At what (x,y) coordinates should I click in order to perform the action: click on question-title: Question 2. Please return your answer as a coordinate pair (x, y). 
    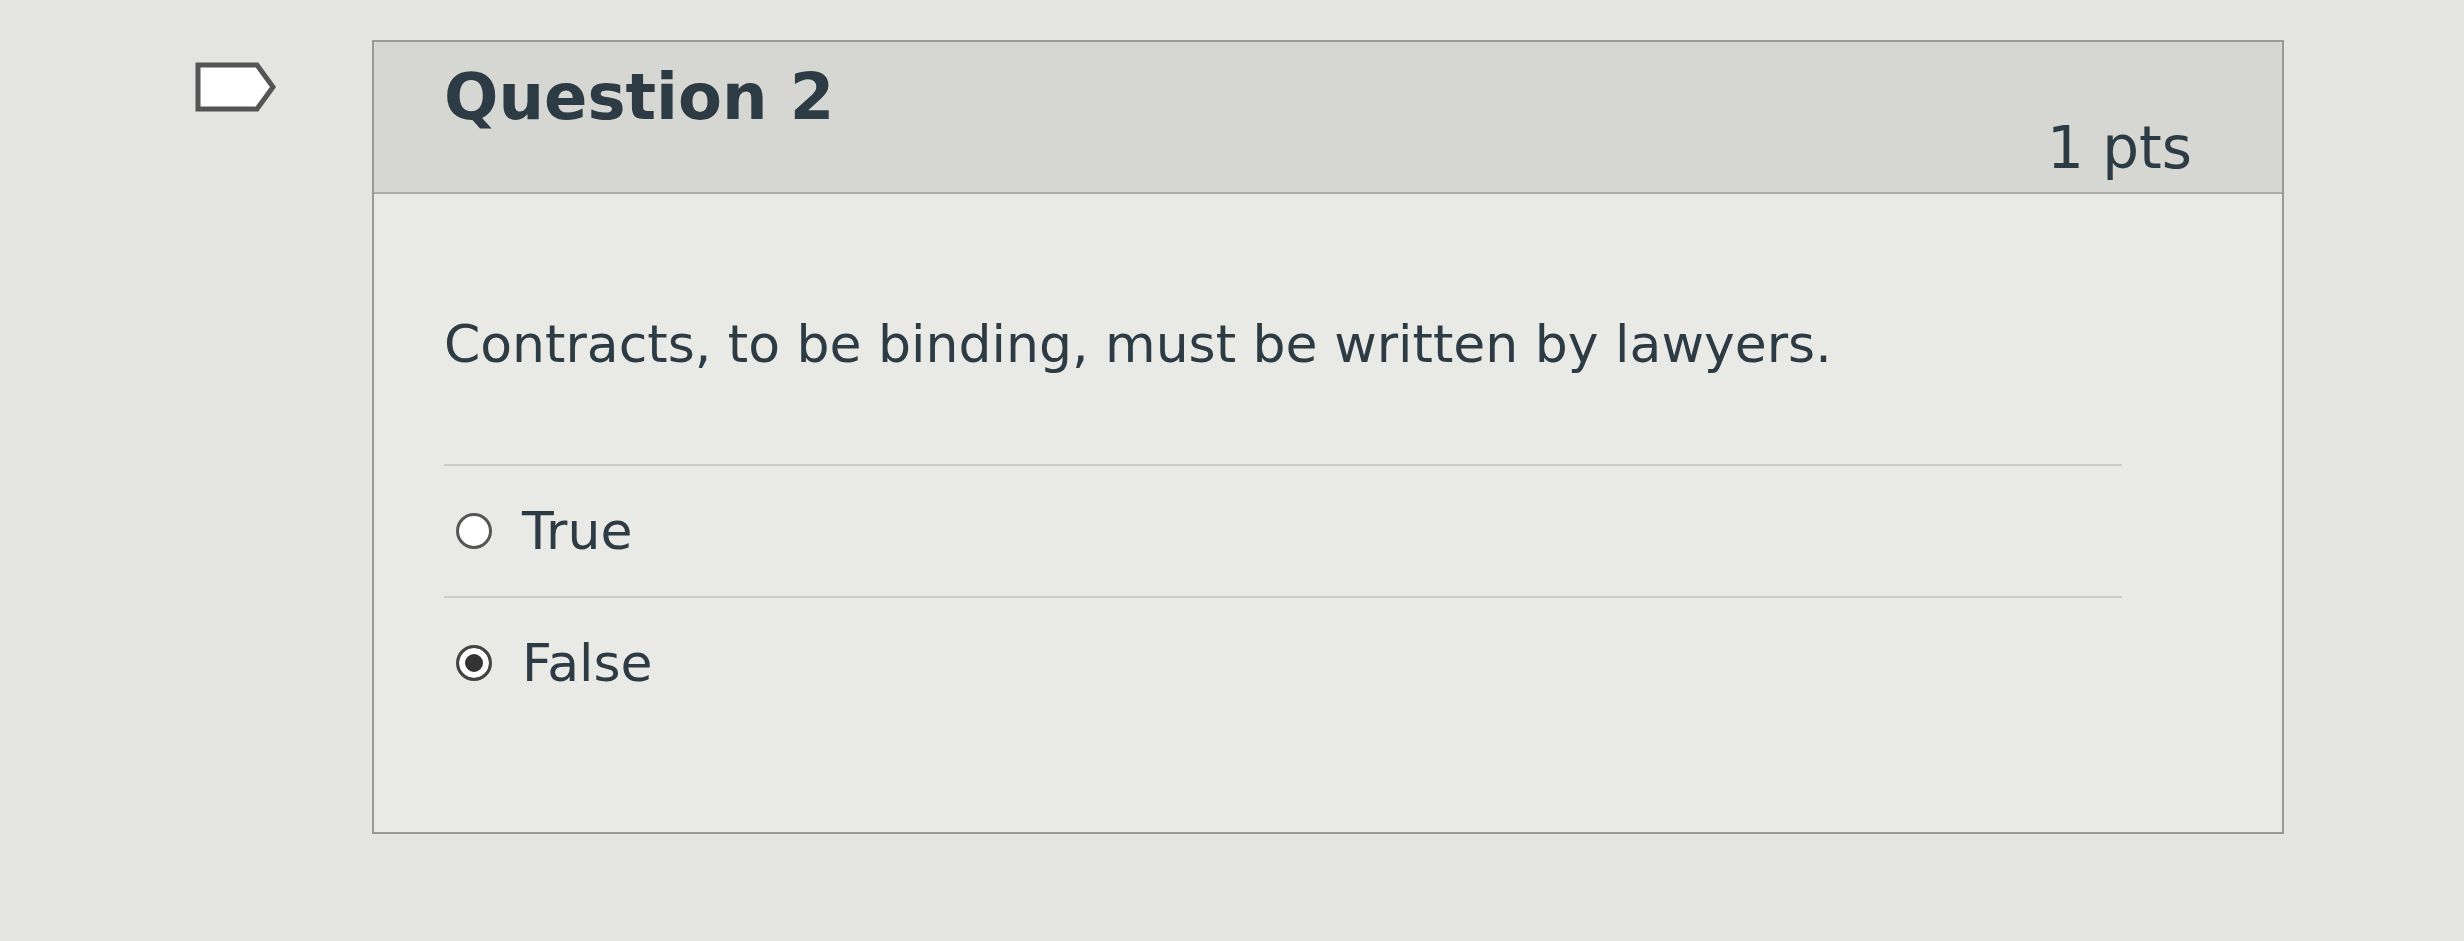
    Looking at the image, I should click on (639, 98).